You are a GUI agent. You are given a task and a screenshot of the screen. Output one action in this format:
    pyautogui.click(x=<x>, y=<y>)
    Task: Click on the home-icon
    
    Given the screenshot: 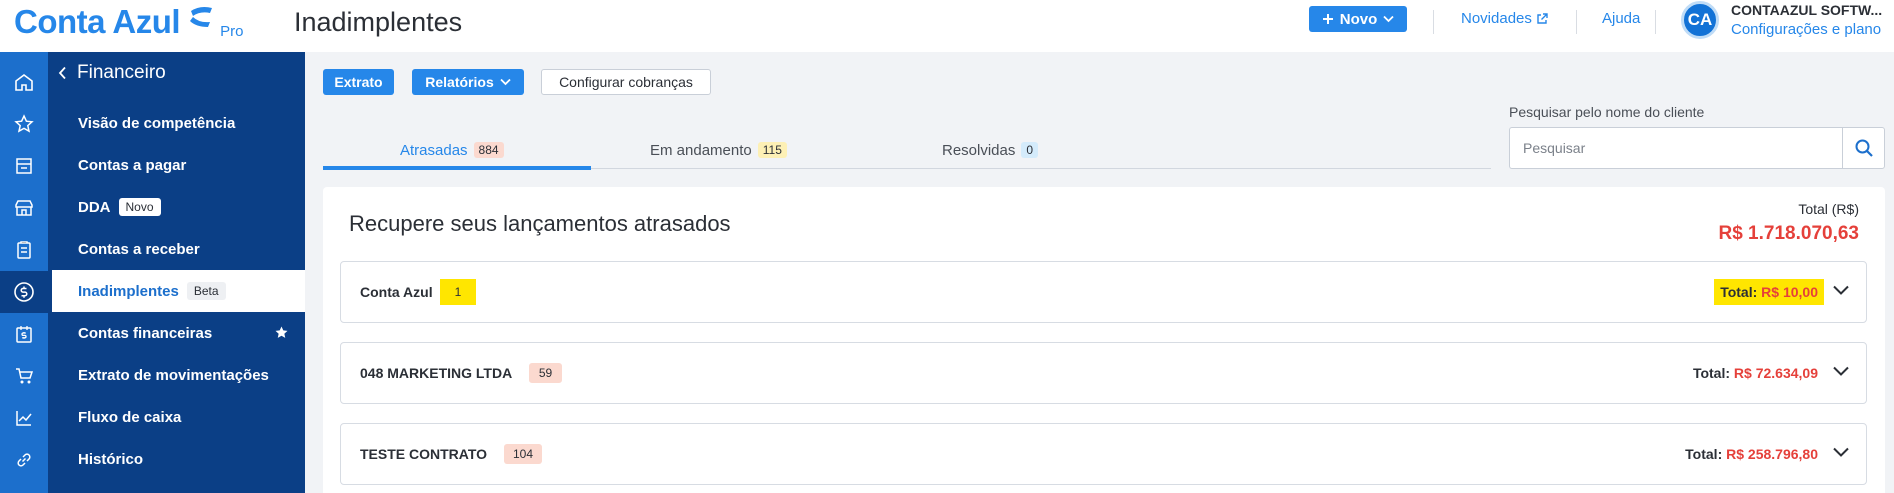 What is the action you would take?
    pyautogui.click(x=24, y=82)
    